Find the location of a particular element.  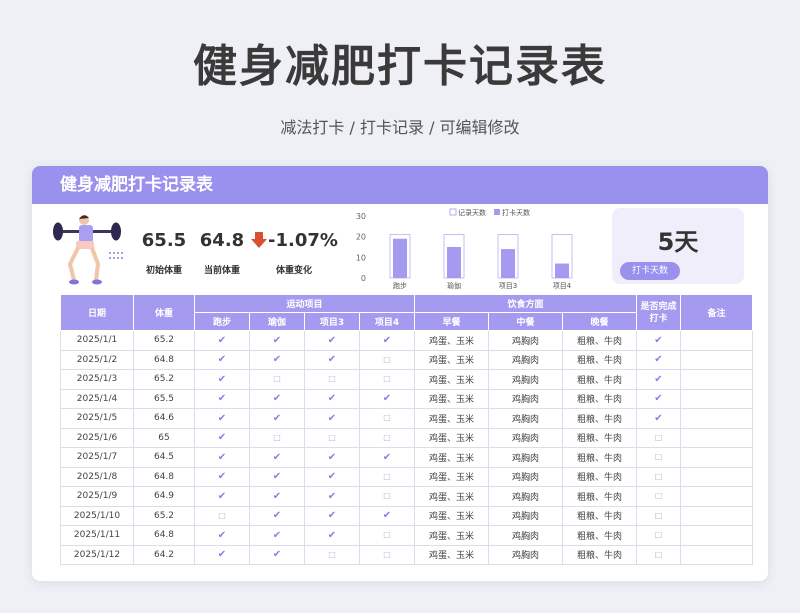

checkin-days-button: 打卡天数 is located at coordinates (650, 271).